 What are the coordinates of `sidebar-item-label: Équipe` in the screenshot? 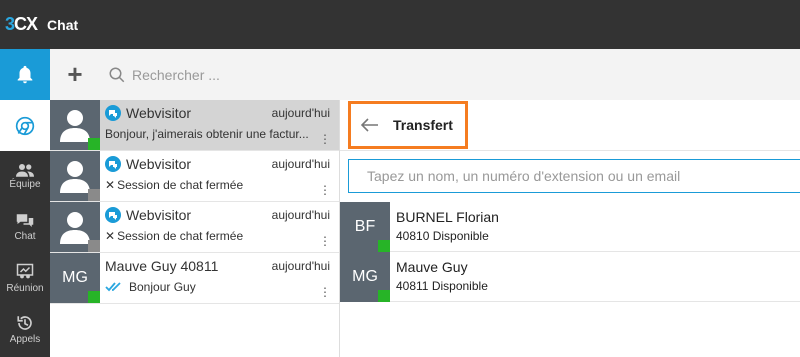 It's located at (25, 184).